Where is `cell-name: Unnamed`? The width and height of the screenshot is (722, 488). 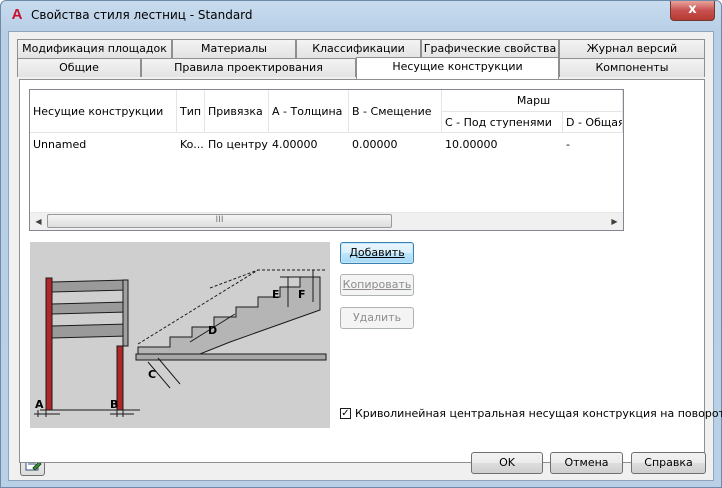
cell-name: Unnamed is located at coordinates (103, 144).